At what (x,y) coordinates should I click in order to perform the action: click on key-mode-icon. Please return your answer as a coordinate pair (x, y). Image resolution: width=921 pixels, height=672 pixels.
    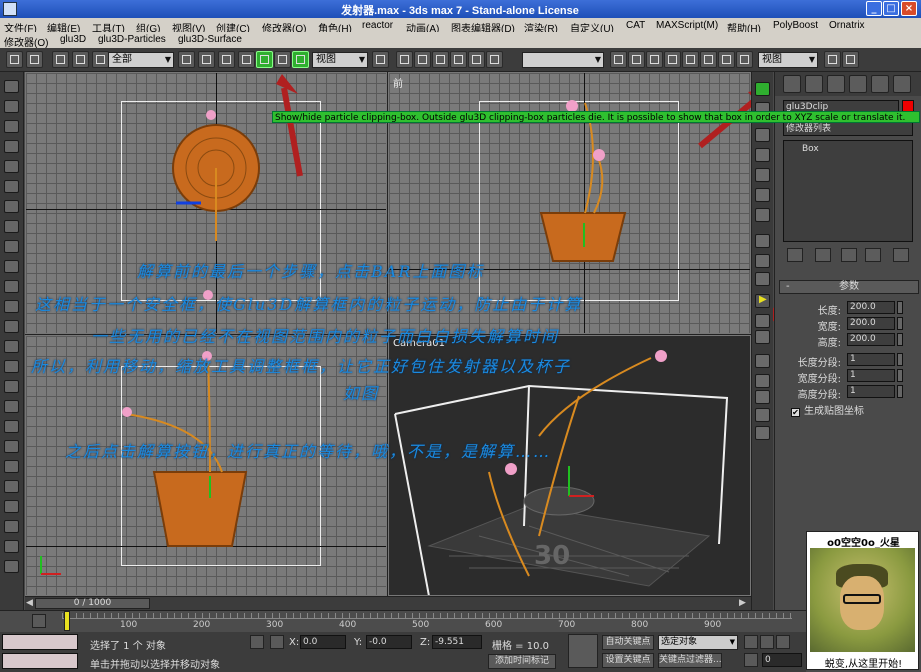
    Looking at the image, I should click on (751, 660).